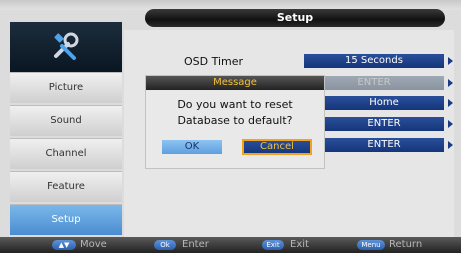  I want to click on move-hint: Move, so click(93, 244).